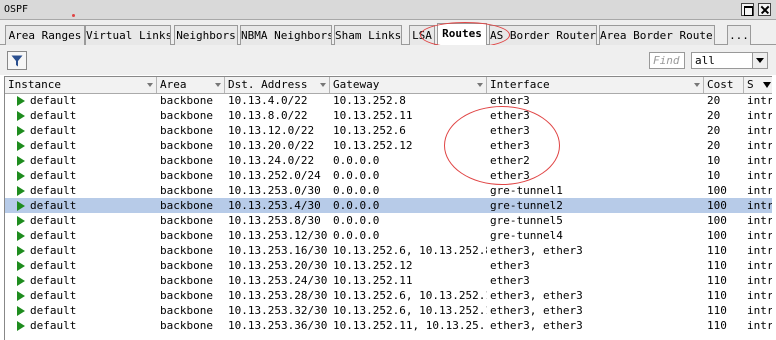 The height and width of the screenshot is (340, 776). What do you see at coordinates (767, 85) in the screenshot?
I see `sort-down-icon` at bounding box center [767, 85].